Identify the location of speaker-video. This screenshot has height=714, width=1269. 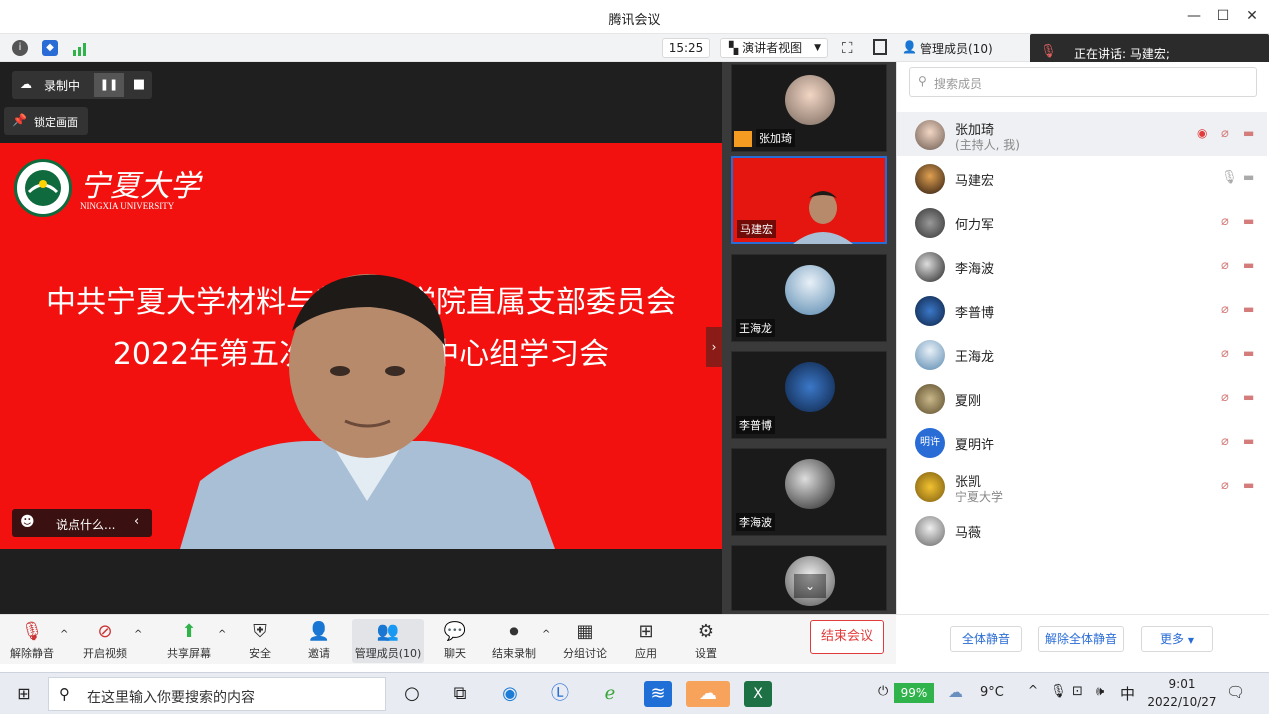
(367, 410).